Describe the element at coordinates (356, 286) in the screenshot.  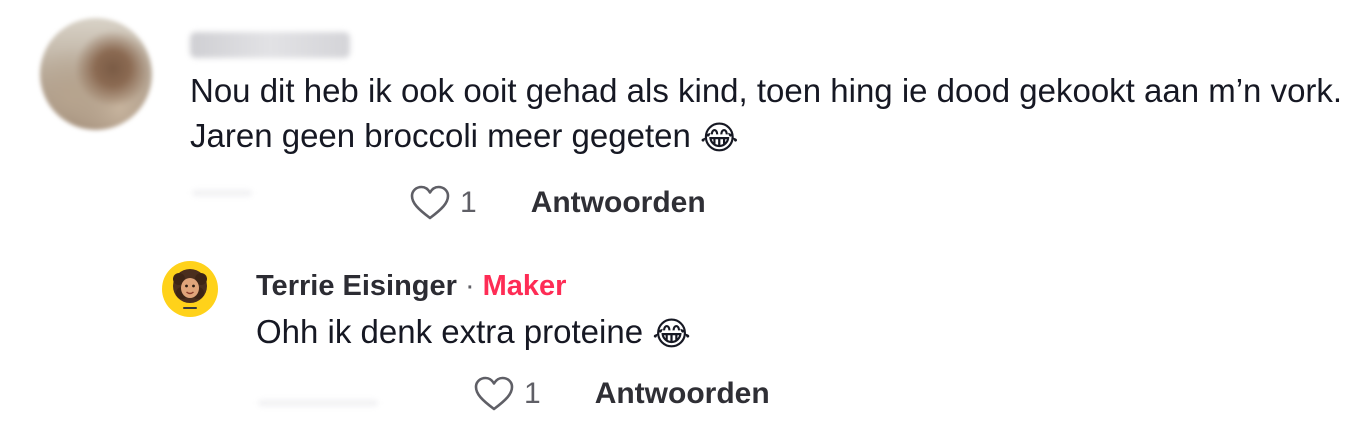
I see `reply-author-name: Terrie Eisinger` at that location.